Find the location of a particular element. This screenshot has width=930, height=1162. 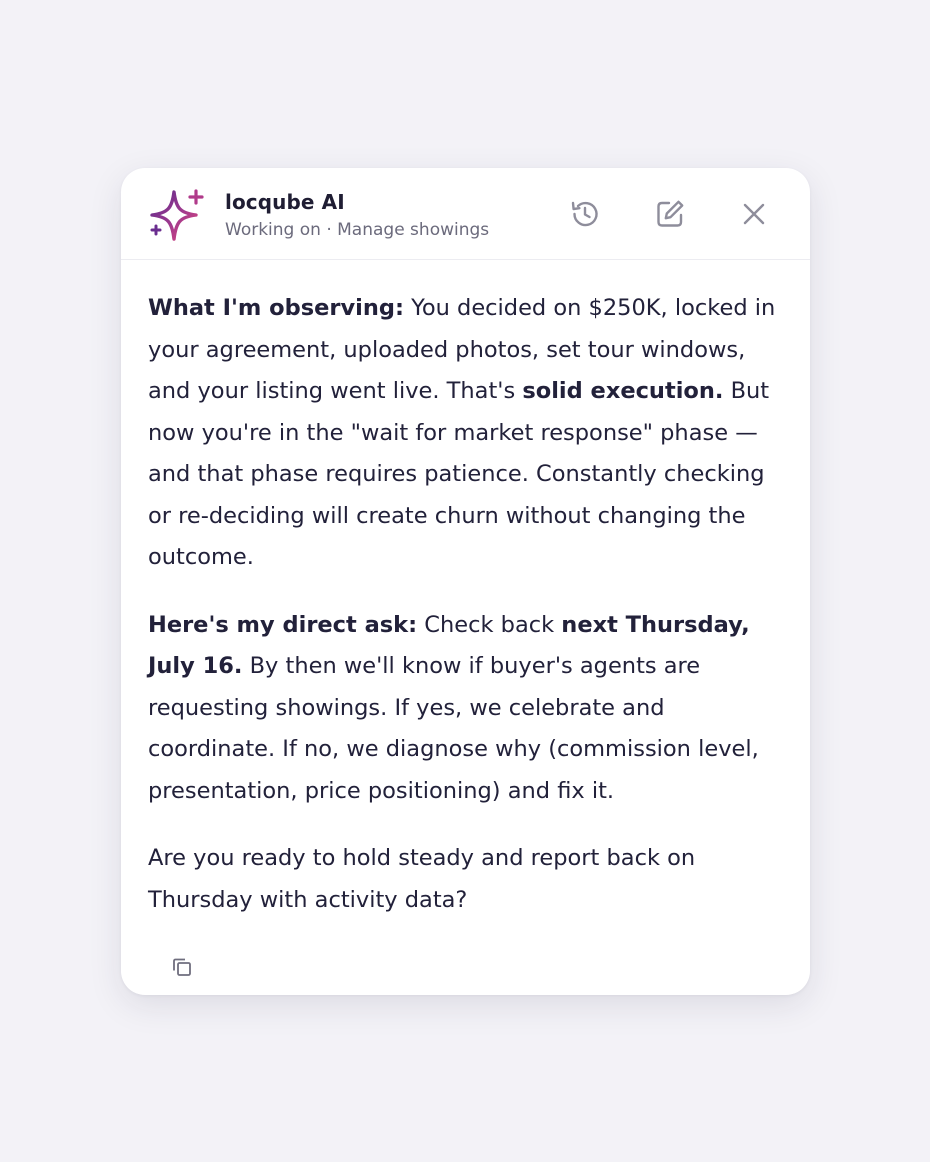

copy-icon is located at coordinates (182, 967).